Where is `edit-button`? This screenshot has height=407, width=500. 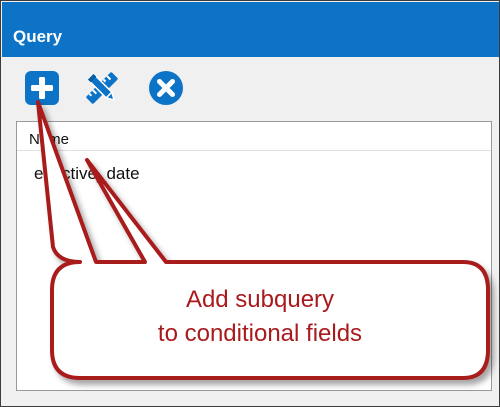
edit-button is located at coordinates (102, 88).